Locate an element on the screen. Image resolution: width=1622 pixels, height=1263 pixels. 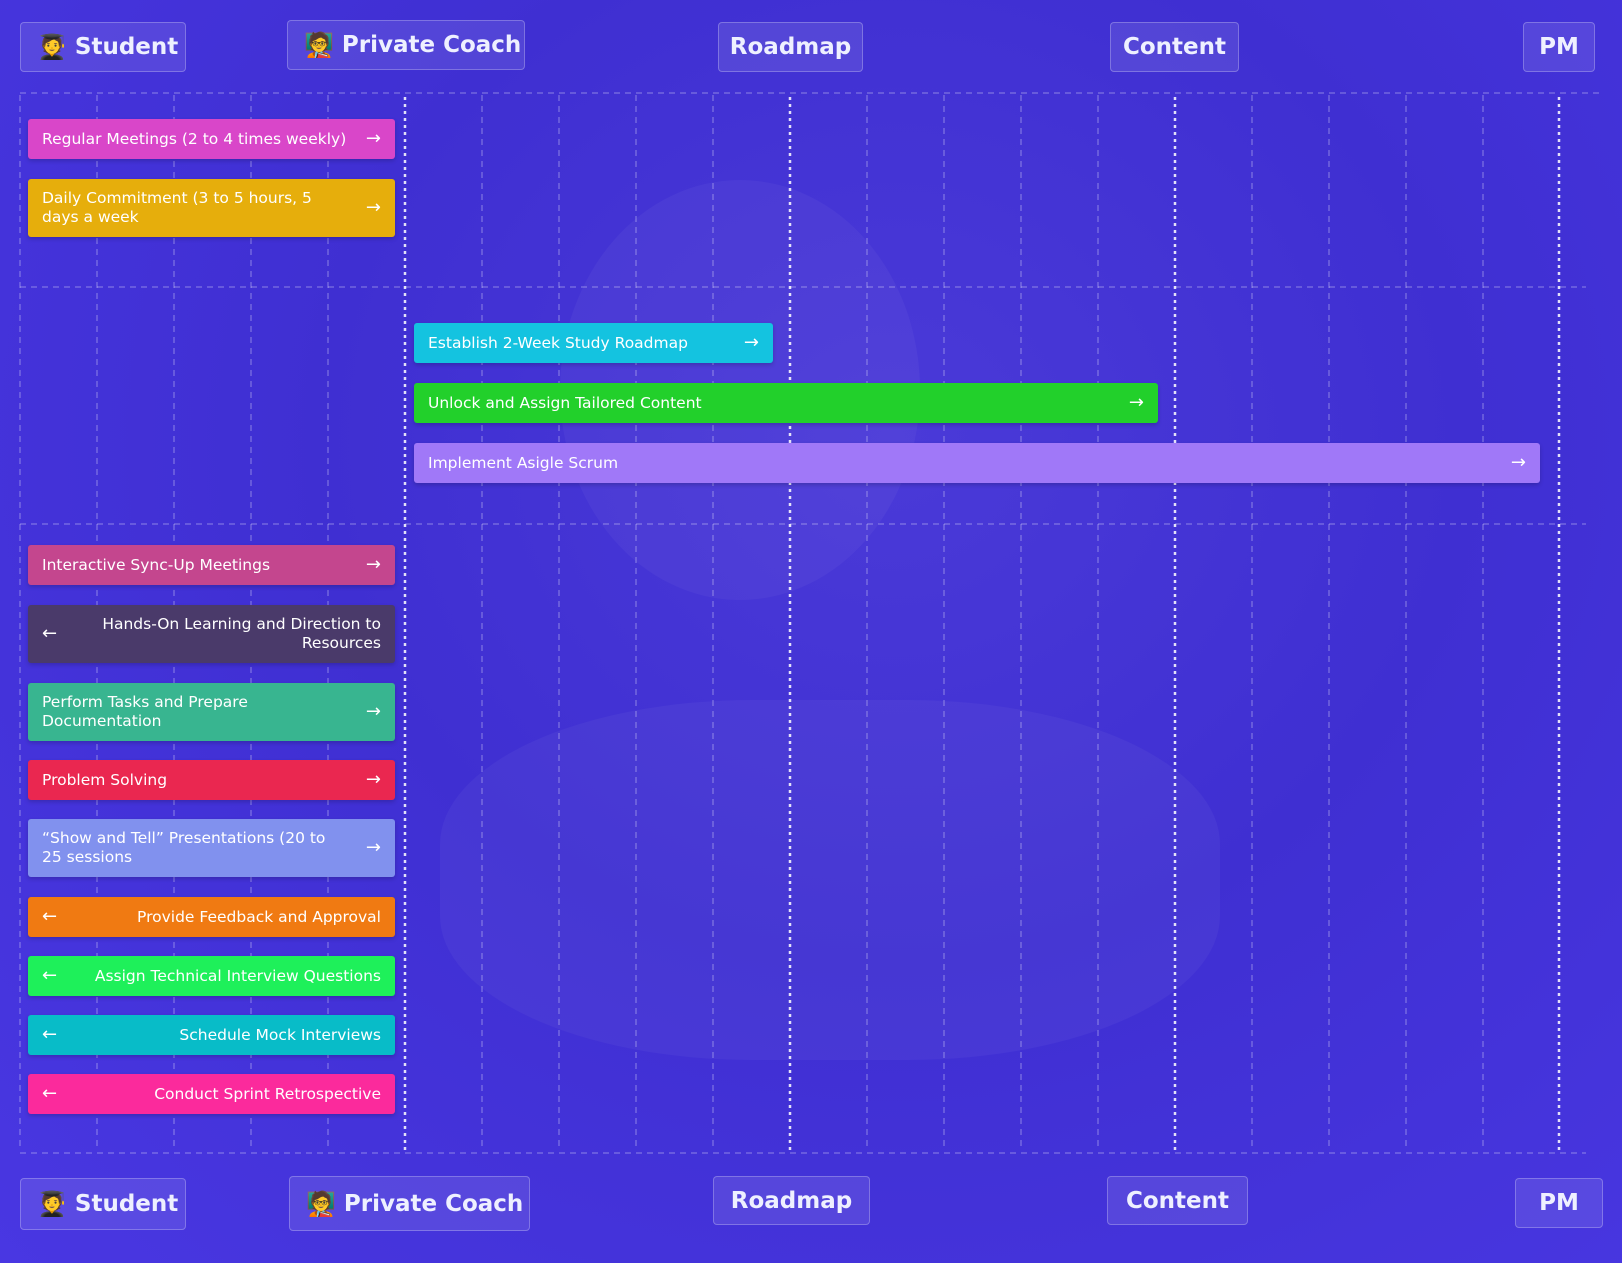
step-feedback: ← Provide Feedback and Approval is located at coordinates (211, 917).